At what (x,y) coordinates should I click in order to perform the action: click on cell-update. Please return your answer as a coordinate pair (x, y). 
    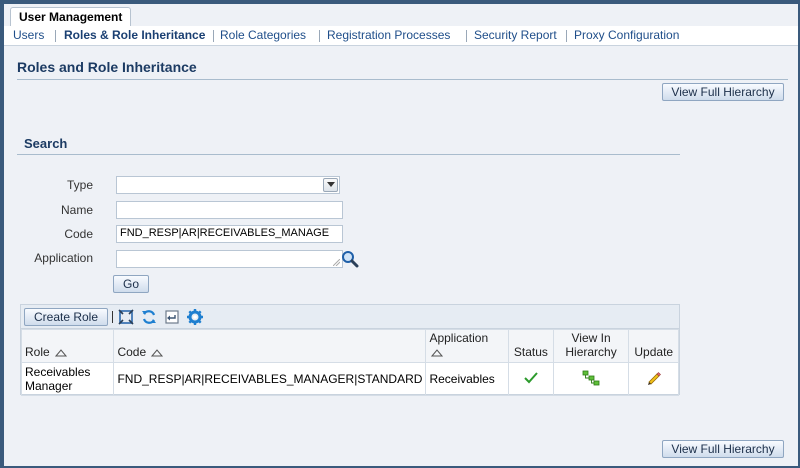
    Looking at the image, I should click on (653, 379).